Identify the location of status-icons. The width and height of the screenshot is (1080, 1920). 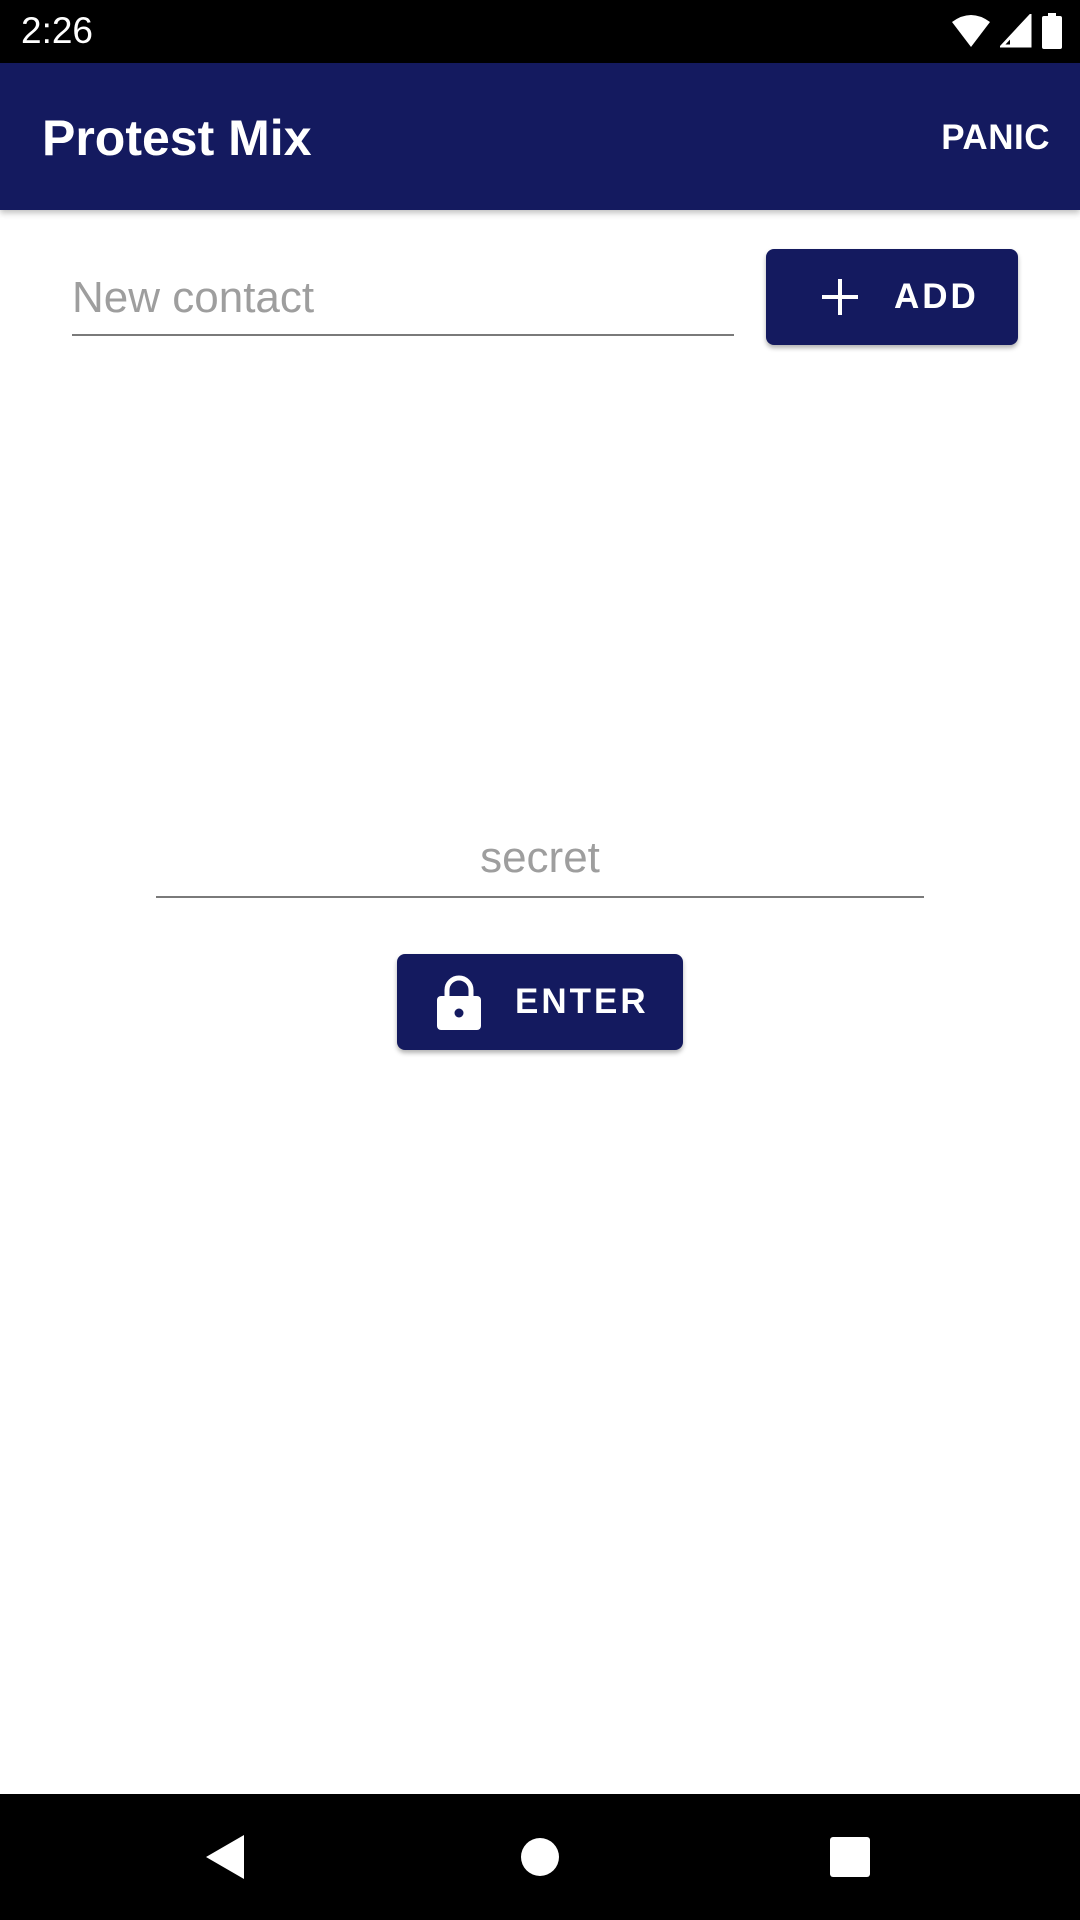
(1007, 31).